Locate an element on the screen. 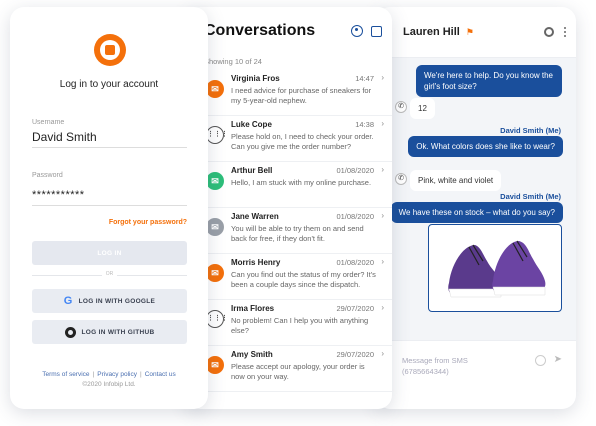 The image size is (596, 426). conversation-name: Virginia Fros is located at coordinates (255, 78).